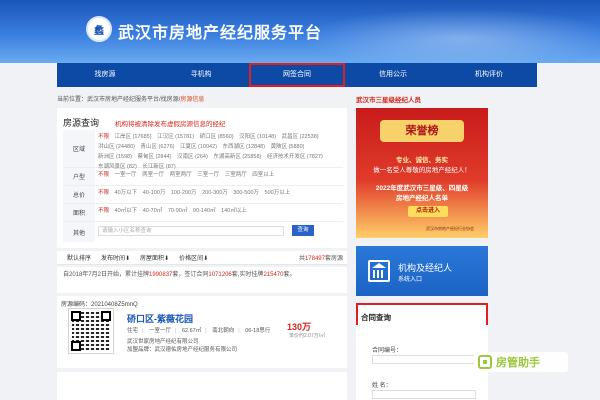 Image resolution: width=600 pixels, height=400 pixels. I want to click on listing-tag: 62.67㎡, so click(191, 331).